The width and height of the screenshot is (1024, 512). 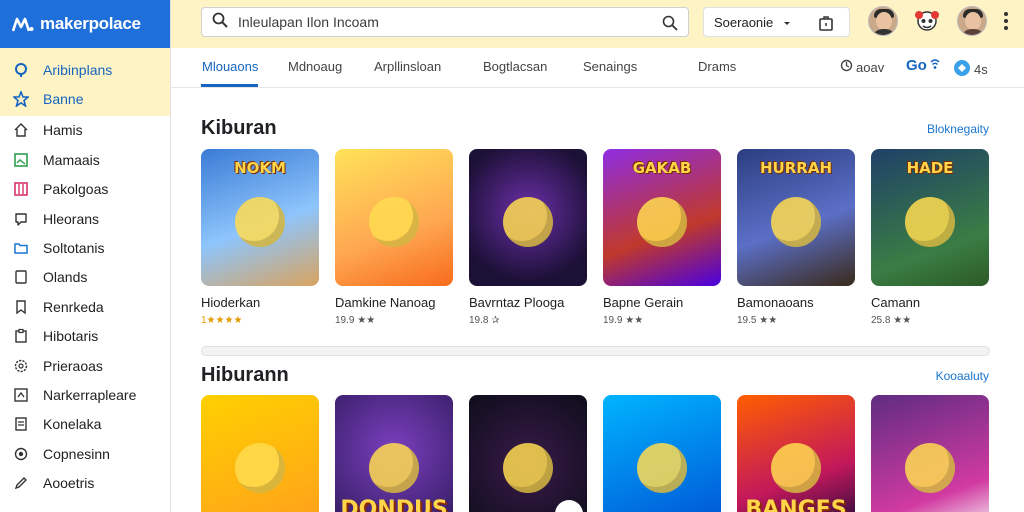 I want to click on tab-extra-1-label: aoav, so click(x=870, y=67).